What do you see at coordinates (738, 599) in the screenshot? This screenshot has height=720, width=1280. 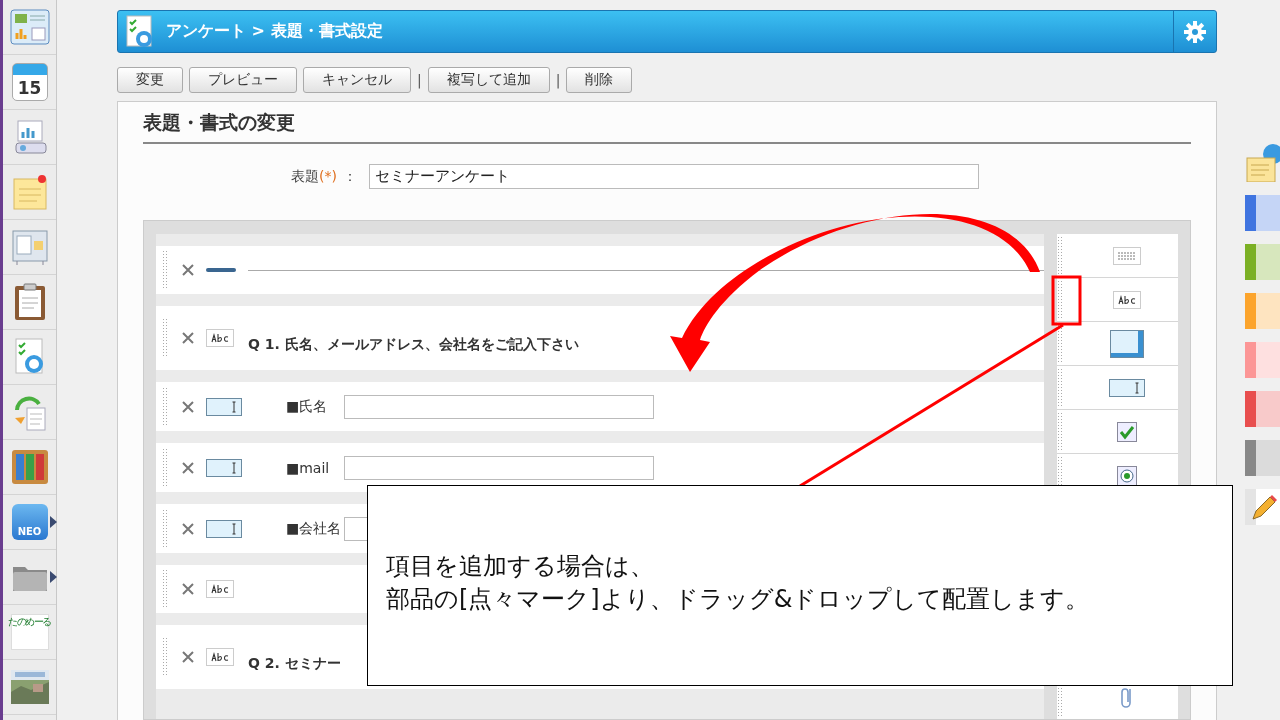 I see `callout-text: 部品の[点々マーク]より、ドラッグ&ドロップして配置します。` at bounding box center [738, 599].